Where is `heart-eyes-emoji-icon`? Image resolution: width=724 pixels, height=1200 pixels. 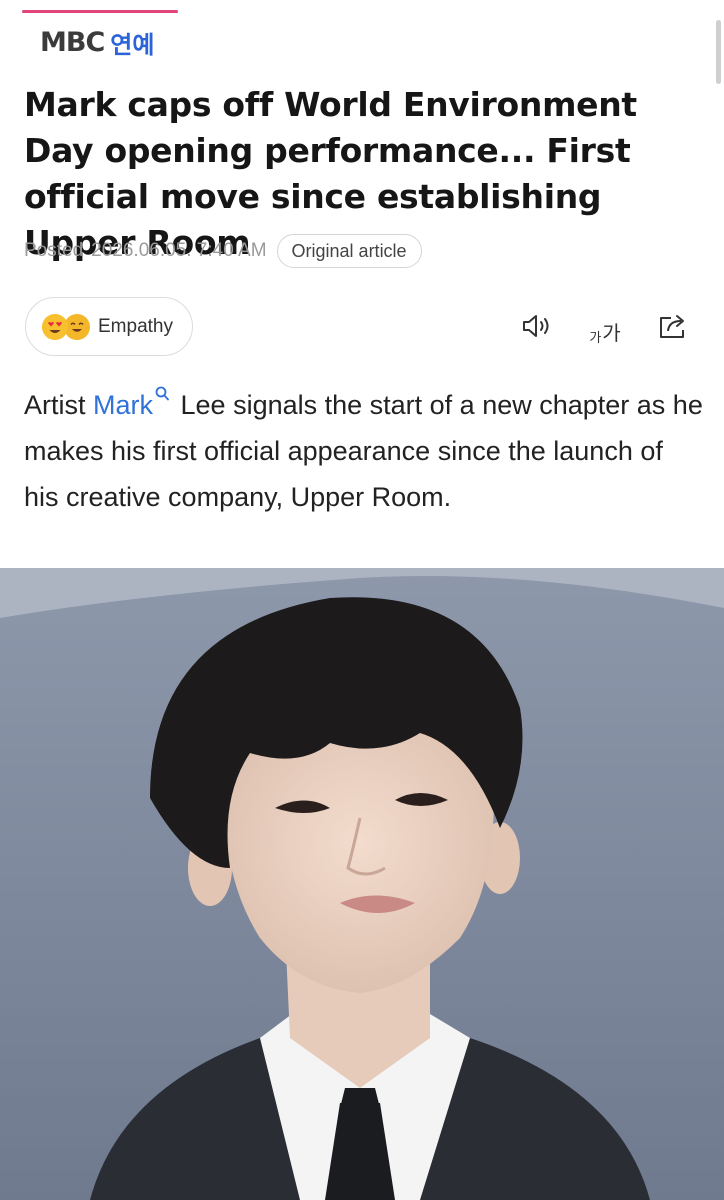
heart-eyes-emoji-icon is located at coordinates (55, 326).